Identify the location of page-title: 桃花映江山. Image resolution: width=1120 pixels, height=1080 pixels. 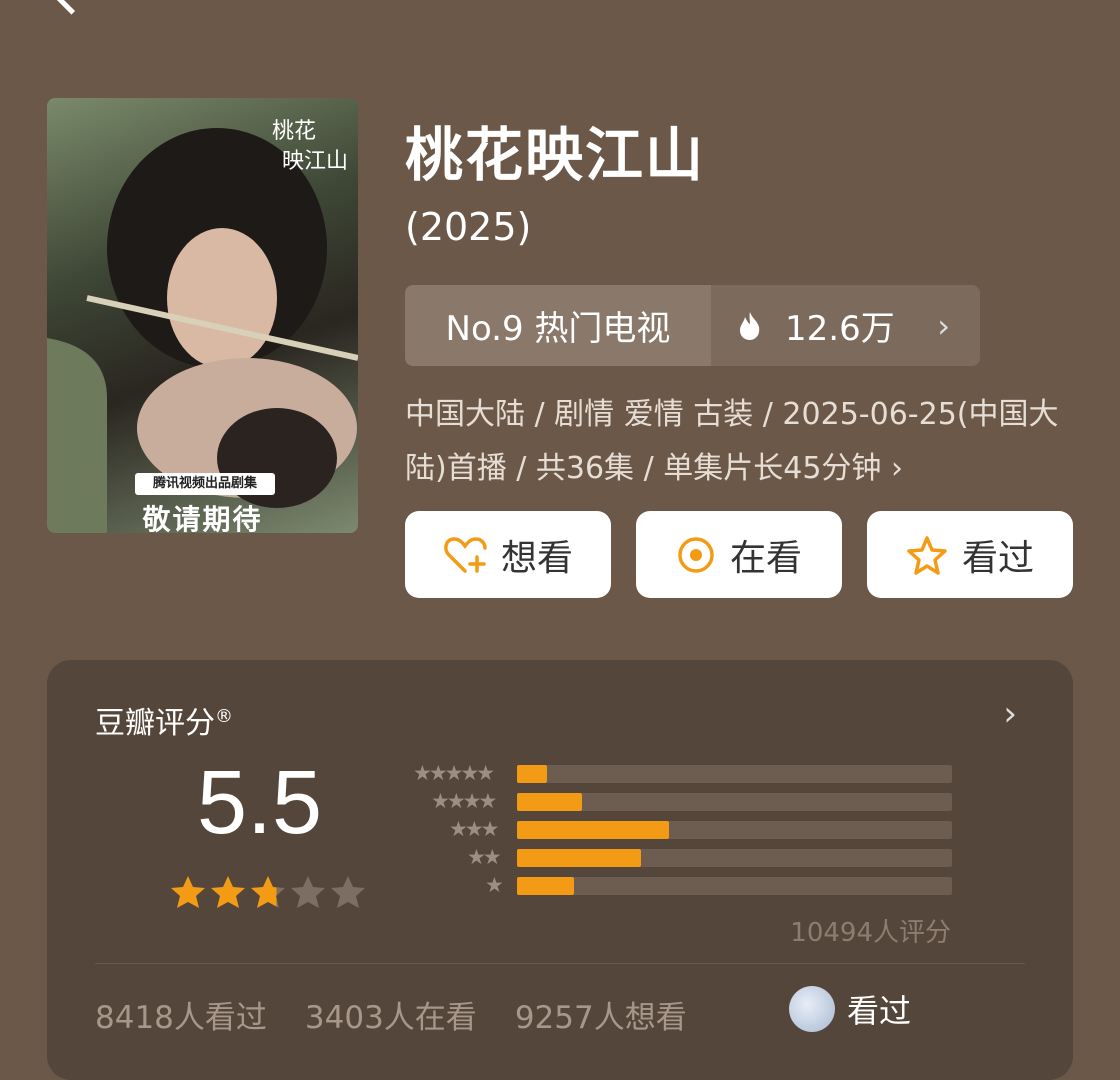
(555, 155).